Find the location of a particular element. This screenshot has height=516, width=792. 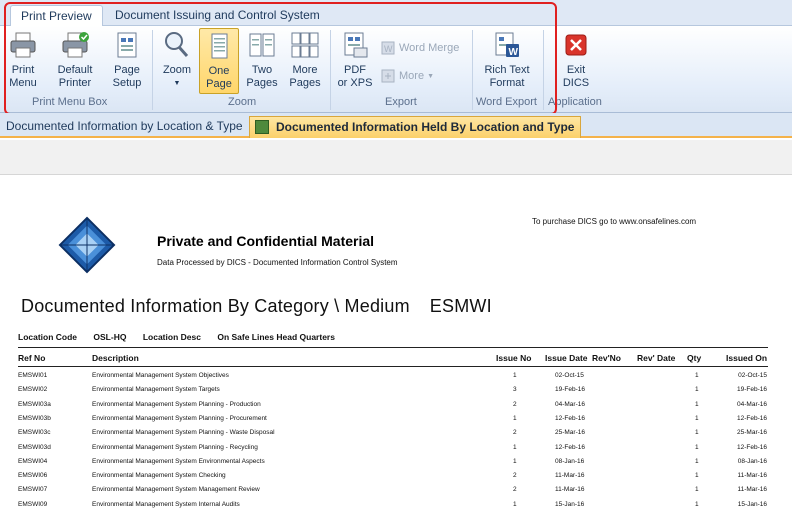

pdf-xps-label: PDF or XPS is located at coordinates (355, 76).